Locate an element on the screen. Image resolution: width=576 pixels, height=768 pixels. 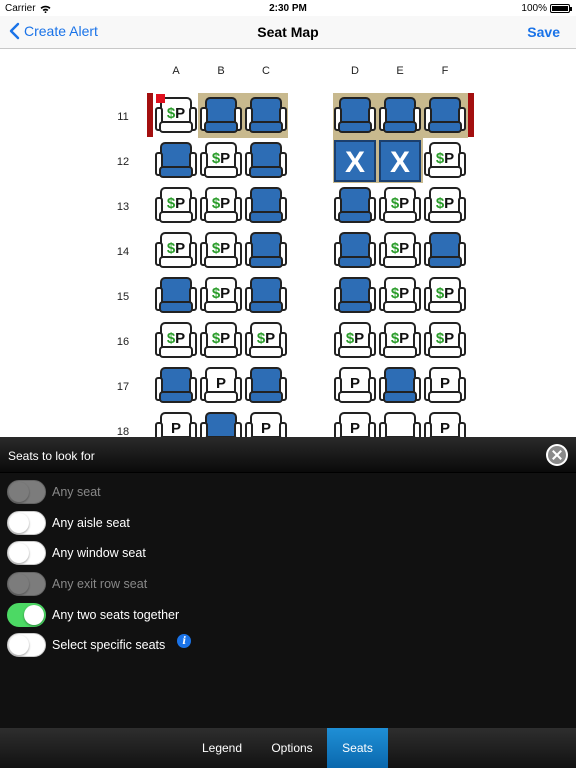
panel-header: Seats to look for is located at coordinates (288, 455).